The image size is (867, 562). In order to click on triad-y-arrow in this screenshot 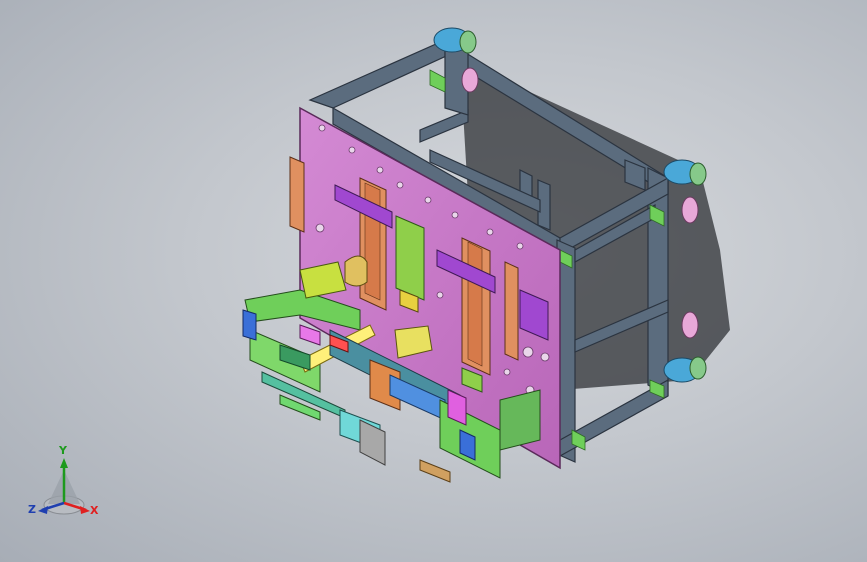, I will do `click(64, 463)`.